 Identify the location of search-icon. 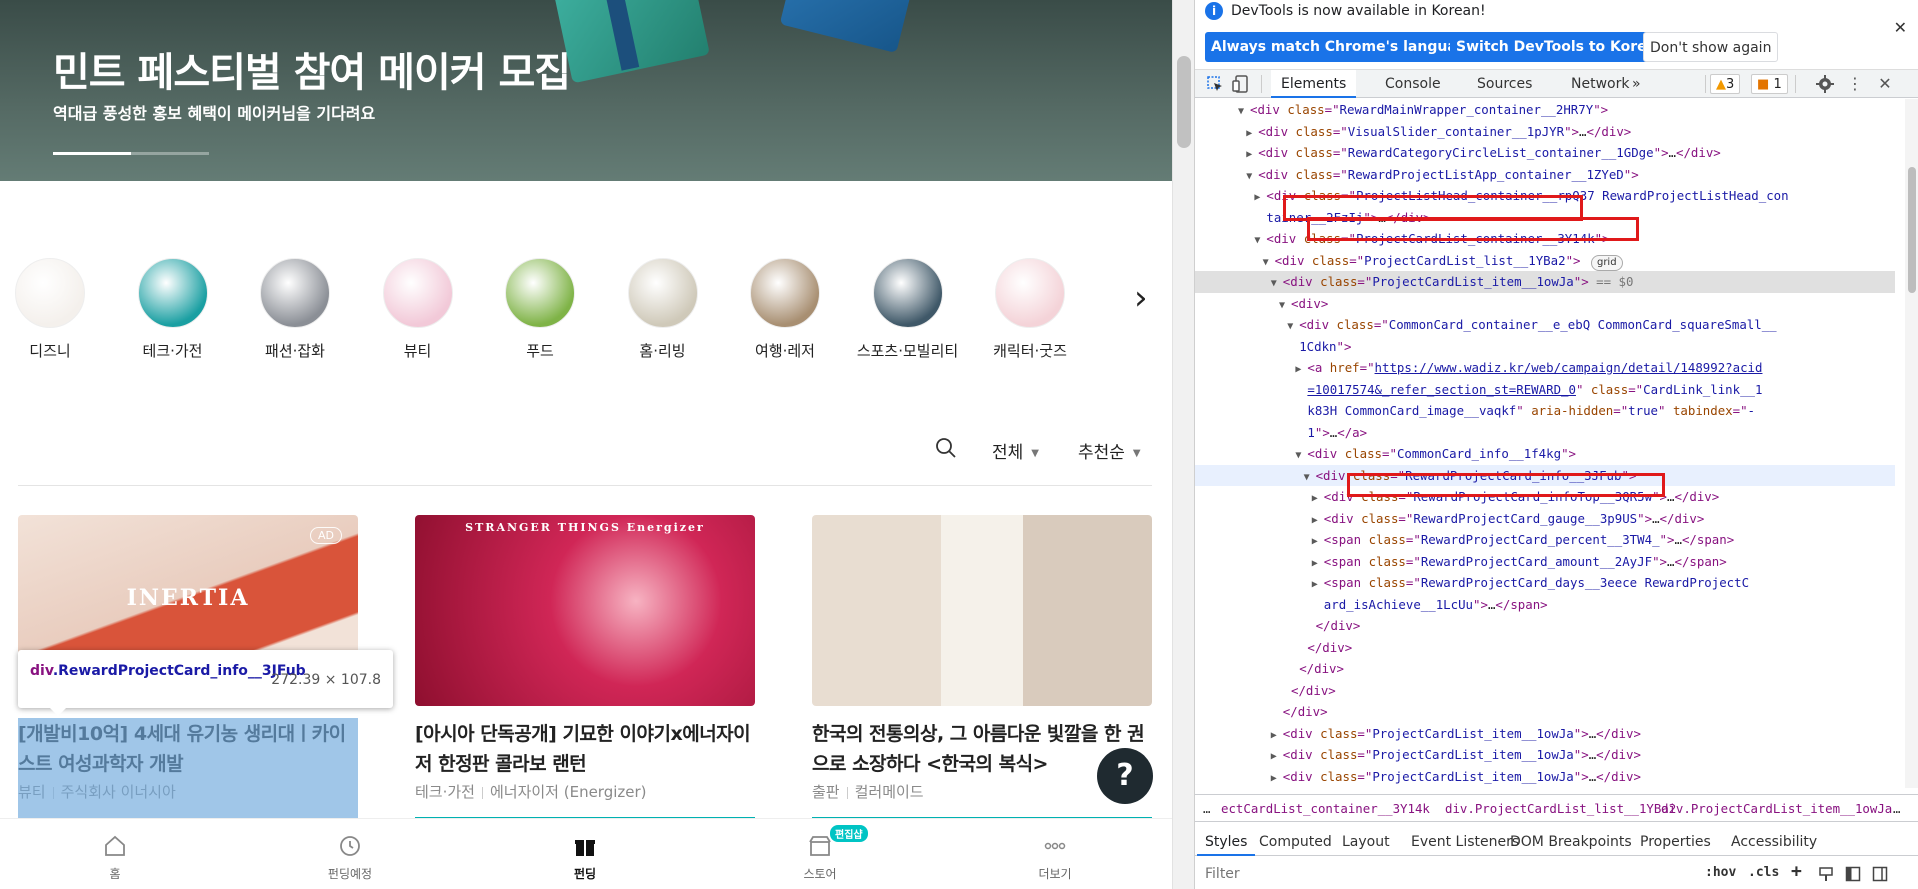
(946, 448).